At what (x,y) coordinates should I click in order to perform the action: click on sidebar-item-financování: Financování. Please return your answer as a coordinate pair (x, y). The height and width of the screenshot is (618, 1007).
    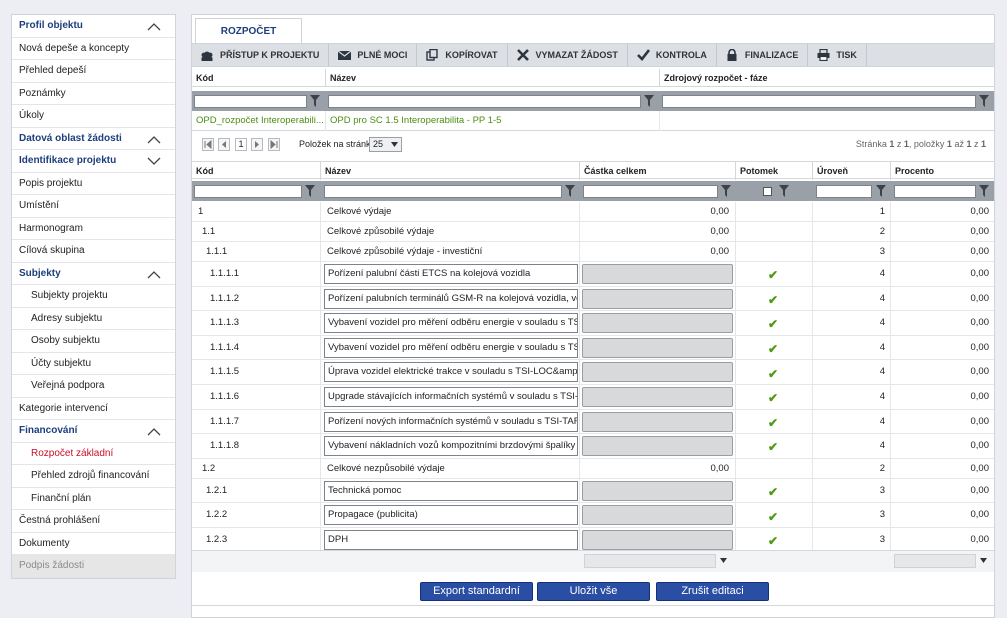
    Looking at the image, I should click on (93, 431).